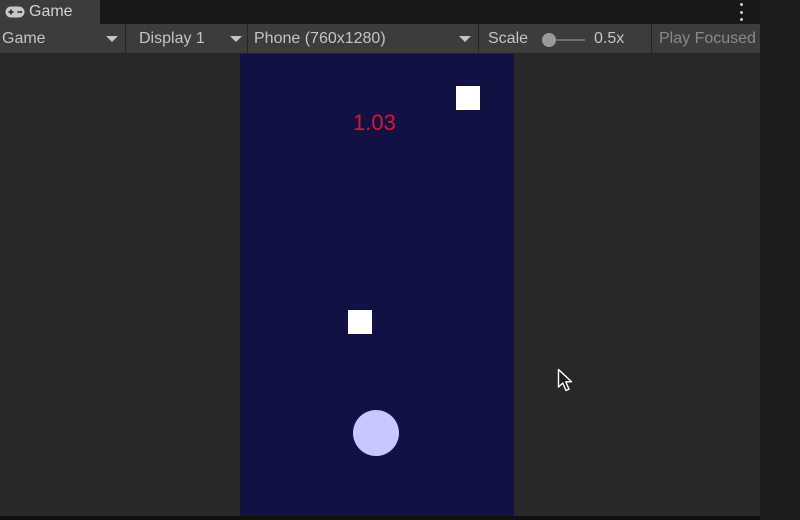  I want to click on resolution-label: Phone (760x1280), so click(320, 38).